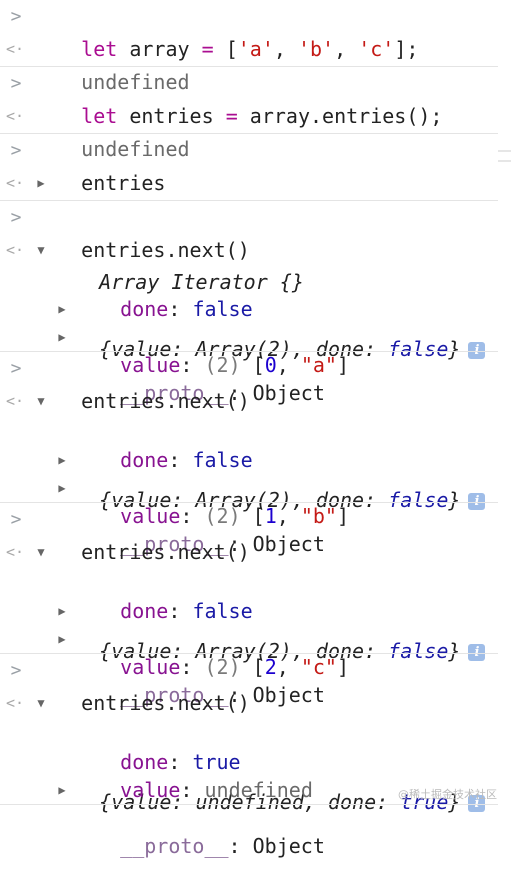  I want to click on proto-value: Object, so click(288, 846).